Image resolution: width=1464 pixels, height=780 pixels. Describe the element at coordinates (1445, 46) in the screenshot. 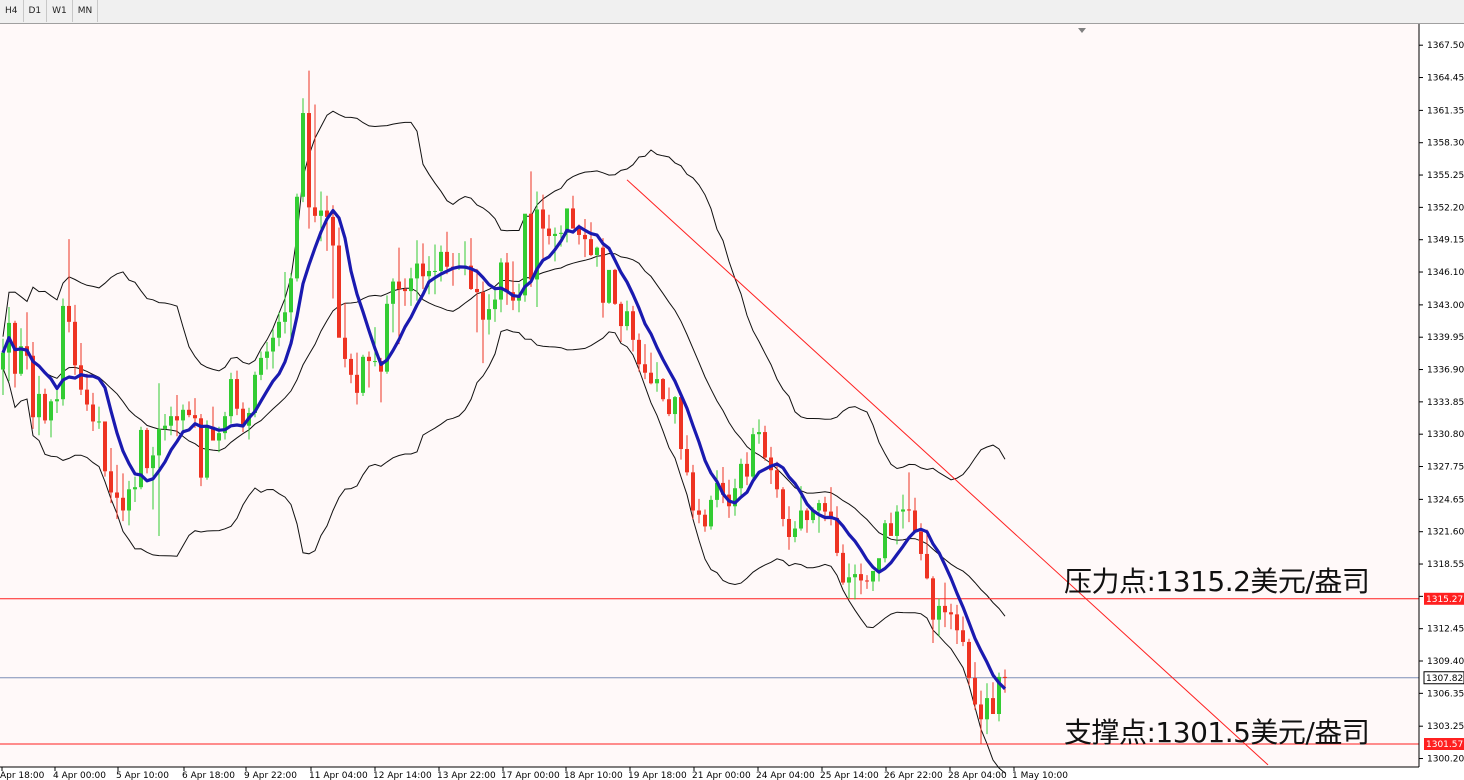

I see `y-tick-label: 1367.50` at that location.